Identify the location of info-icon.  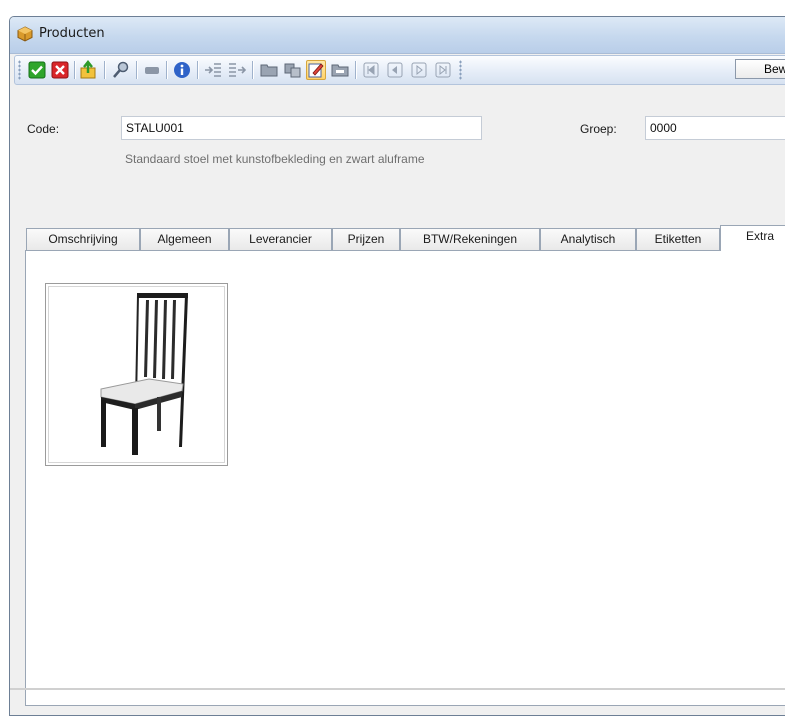
(182, 70).